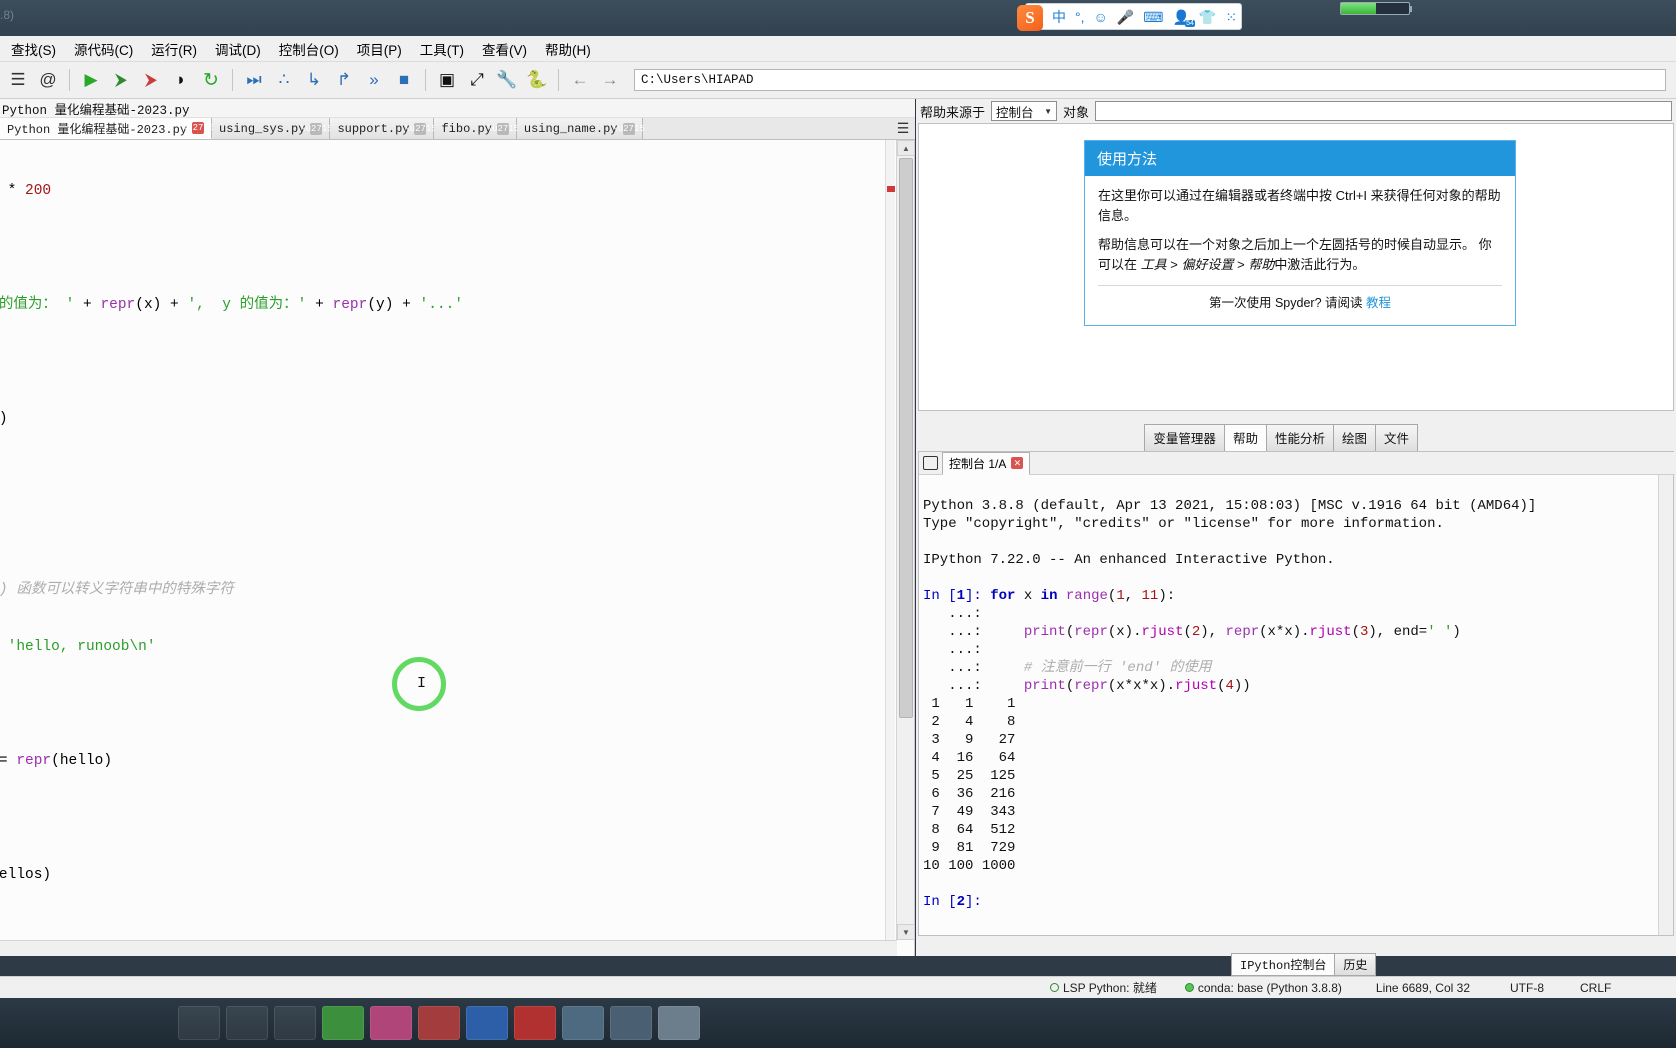 This screenshot has height=1048, width=1676. I want to click on run-selection-icon: ◗, so click(181, 80).